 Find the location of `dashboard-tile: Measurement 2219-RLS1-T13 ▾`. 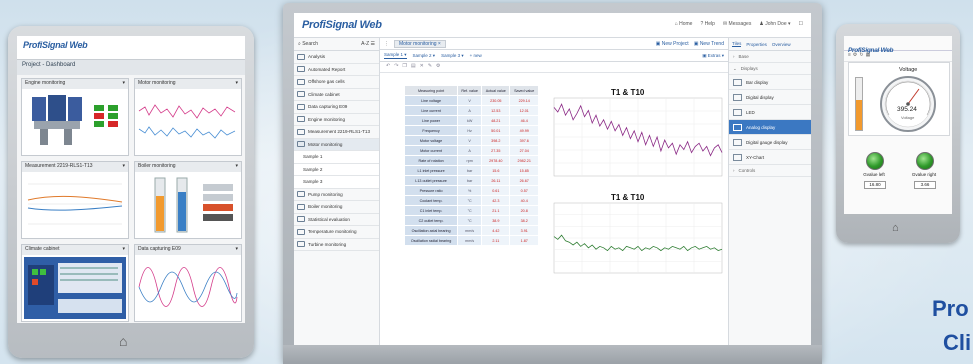

dashboard-tile: Measurement 2219-RLS1-T13 ▾ is located at coordinates (75, 200).